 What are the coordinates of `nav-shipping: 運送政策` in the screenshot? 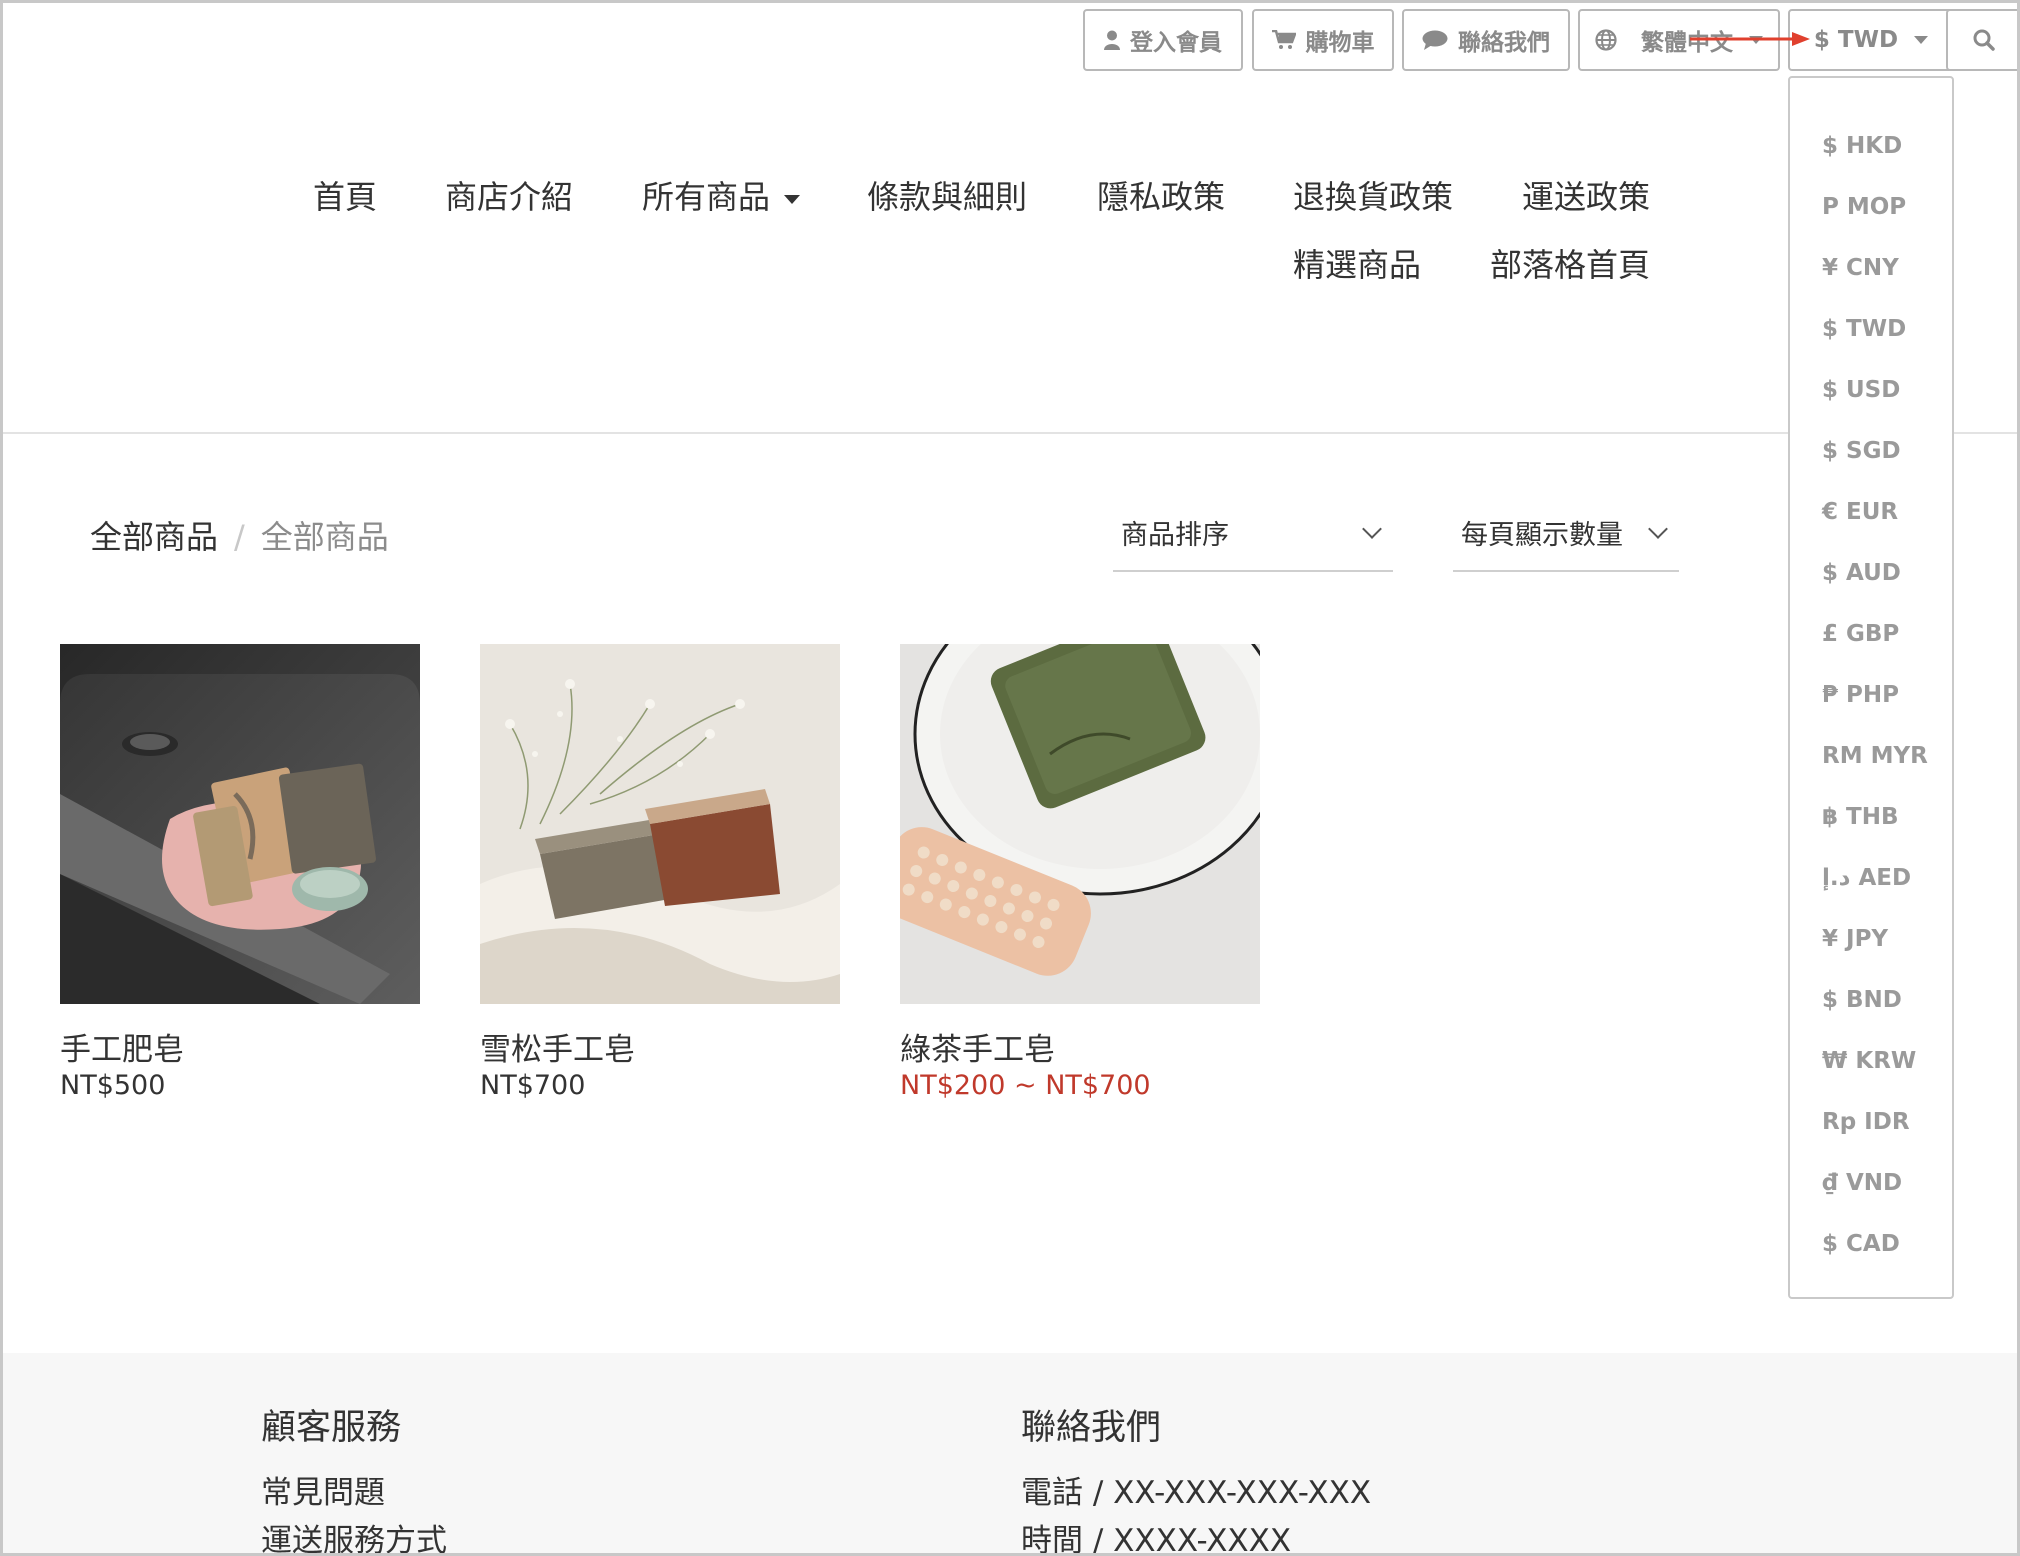 It's located at (1586, 195).